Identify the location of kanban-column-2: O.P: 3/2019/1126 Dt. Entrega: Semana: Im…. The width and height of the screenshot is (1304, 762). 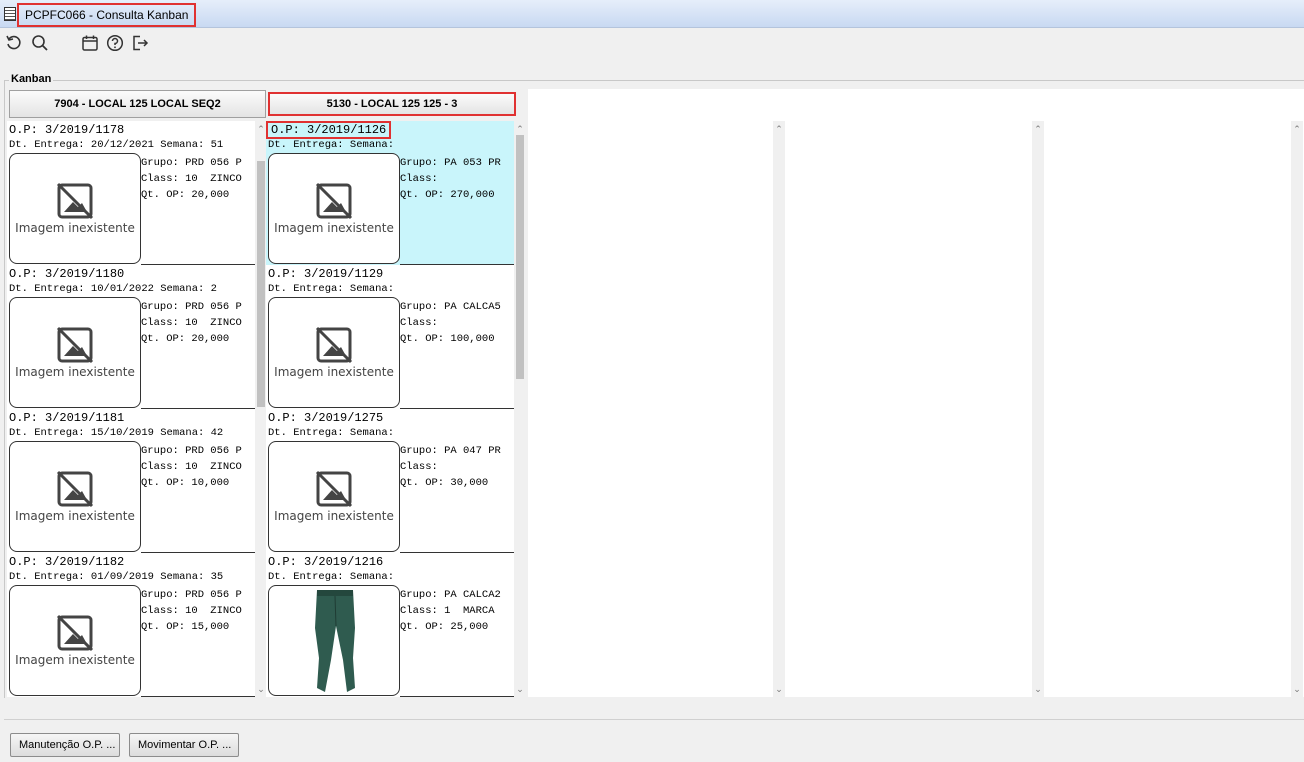
(390, 409).